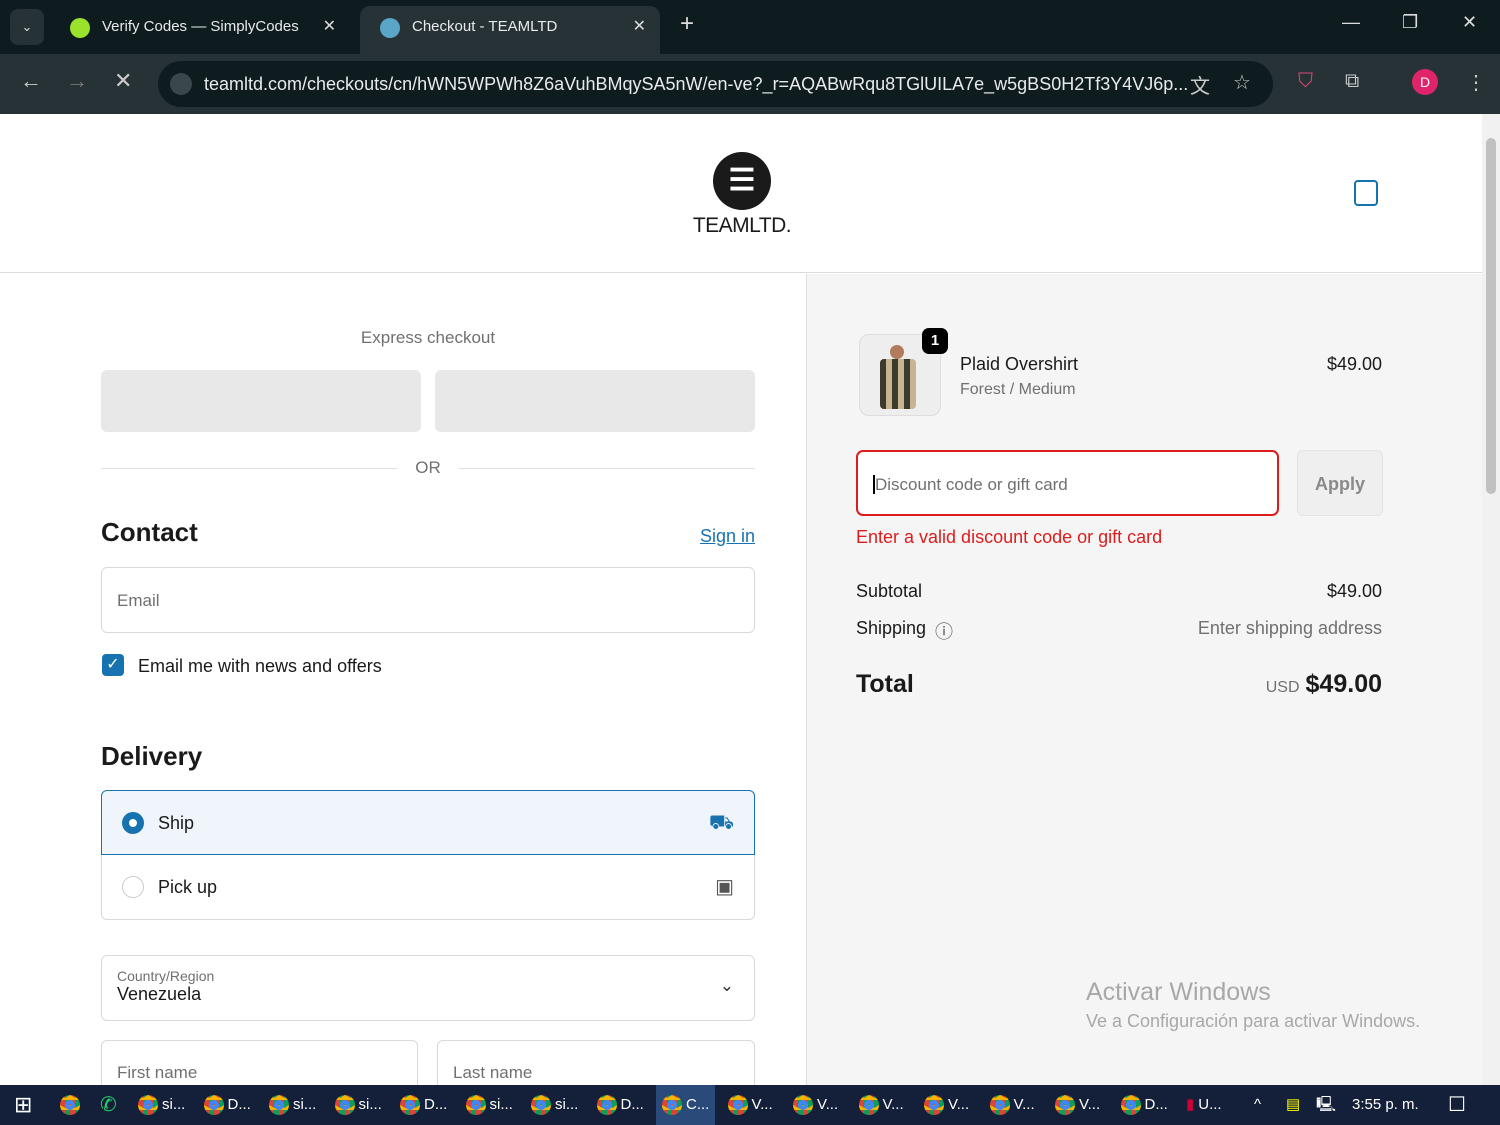  Describe the element at coordinates (1425, 82) in the screenshot. I see `profile-avatar: D` at that location.